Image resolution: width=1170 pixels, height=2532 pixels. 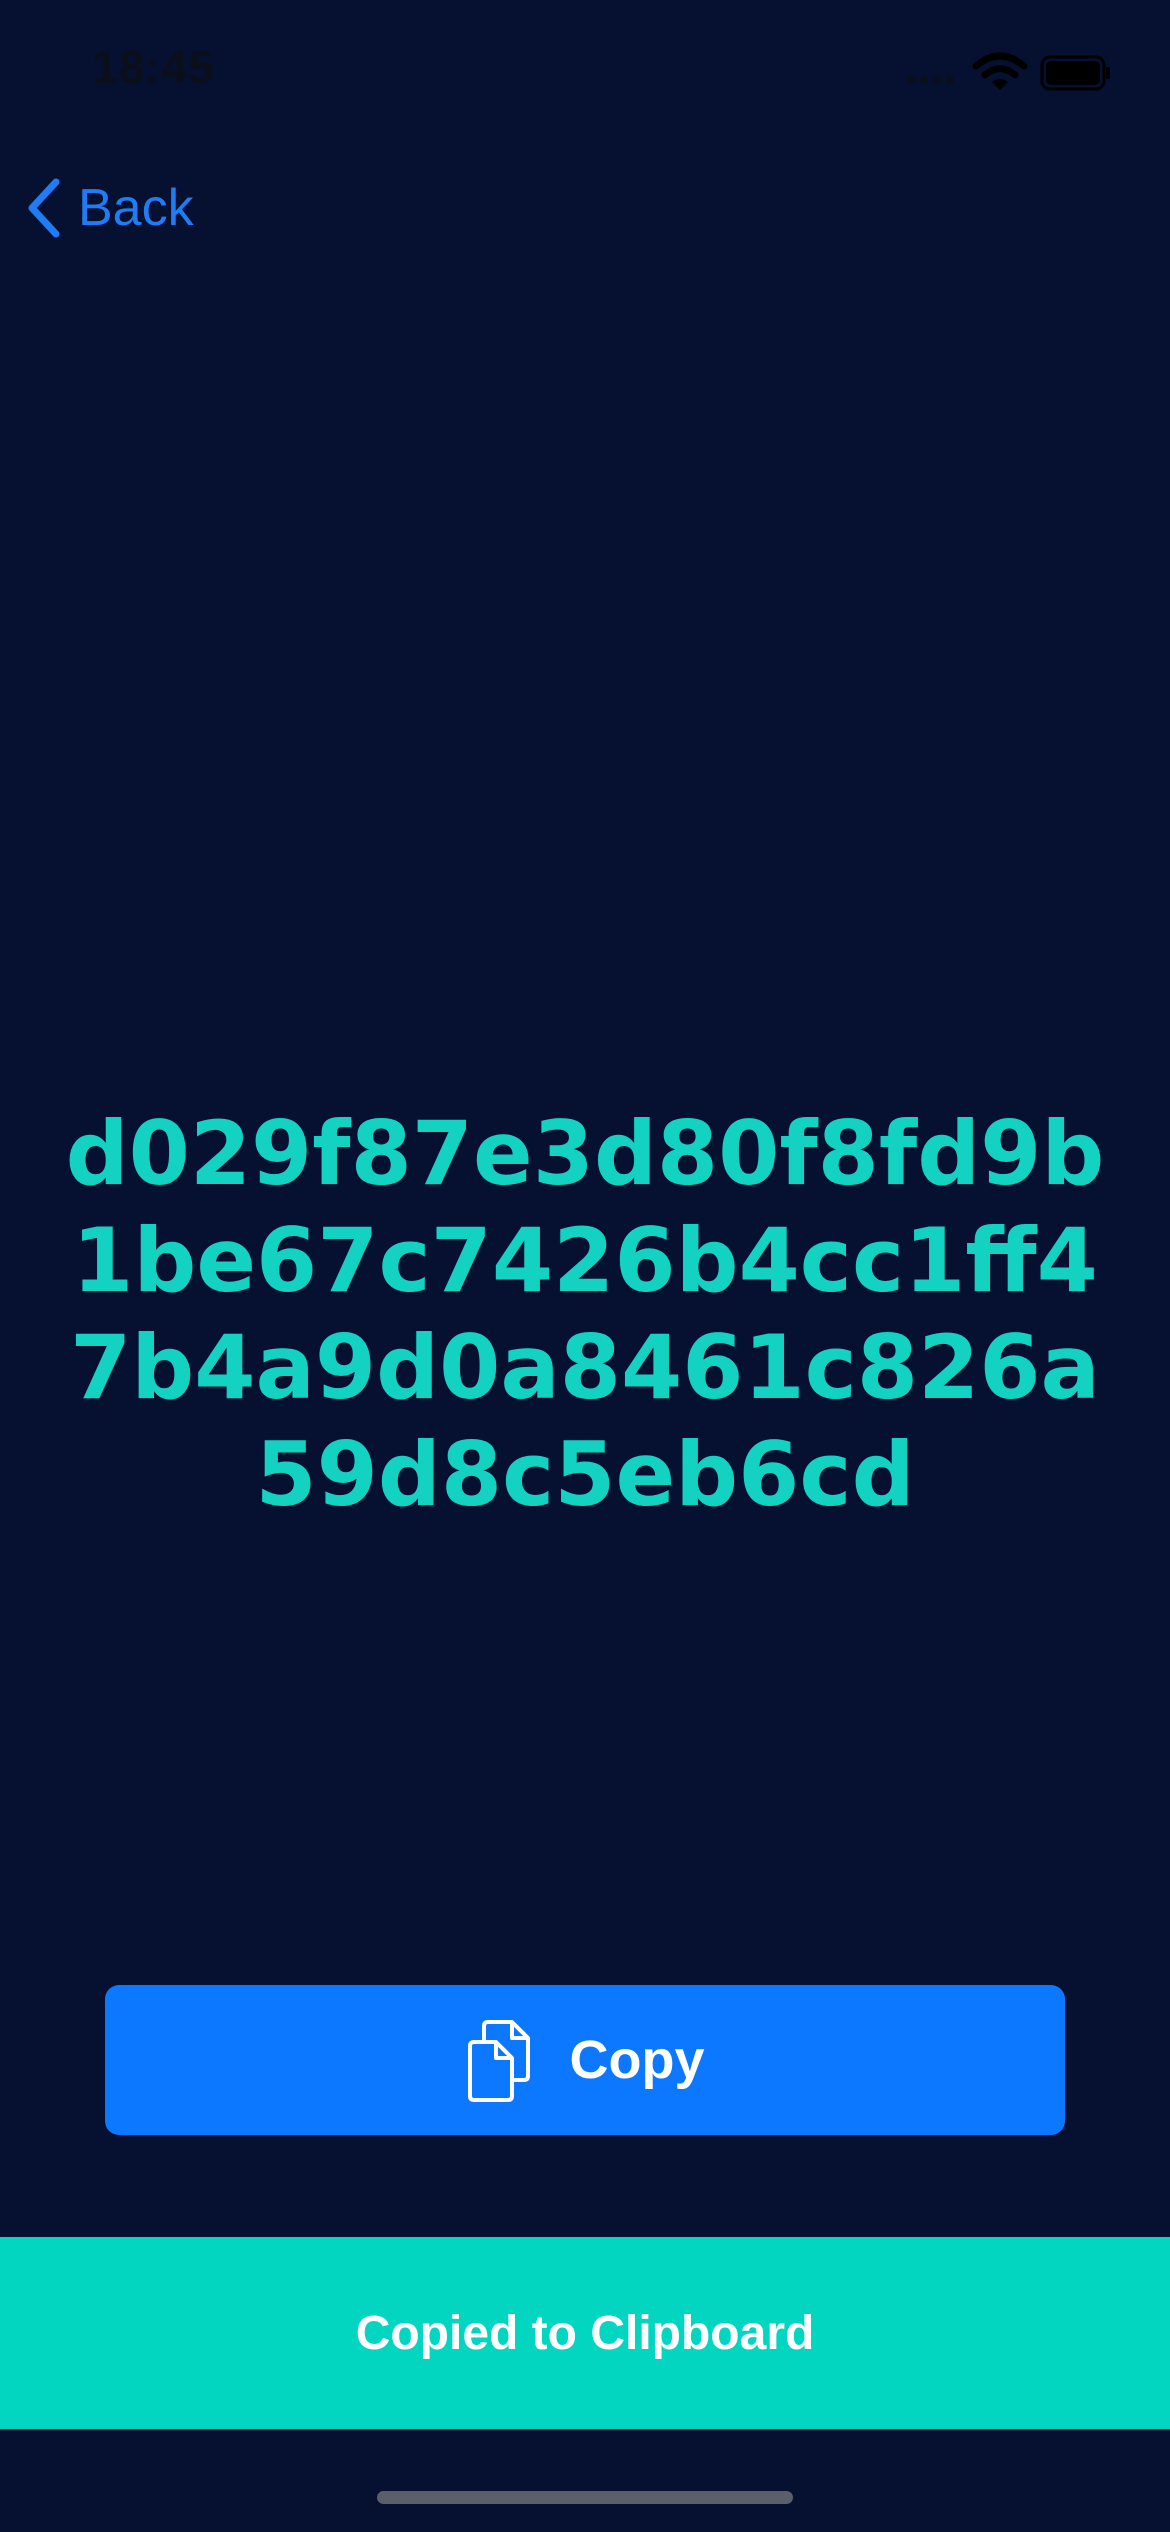 I want to click on toast-message: Copied to Clipboard, so click(x=585, y=2333).